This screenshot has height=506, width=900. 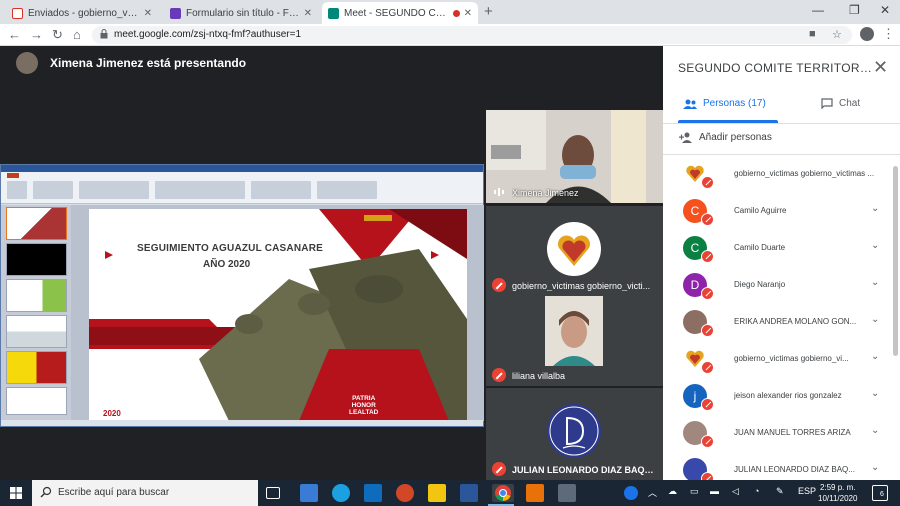 I want to click on back-button: ←, so click(x=14, y=34).